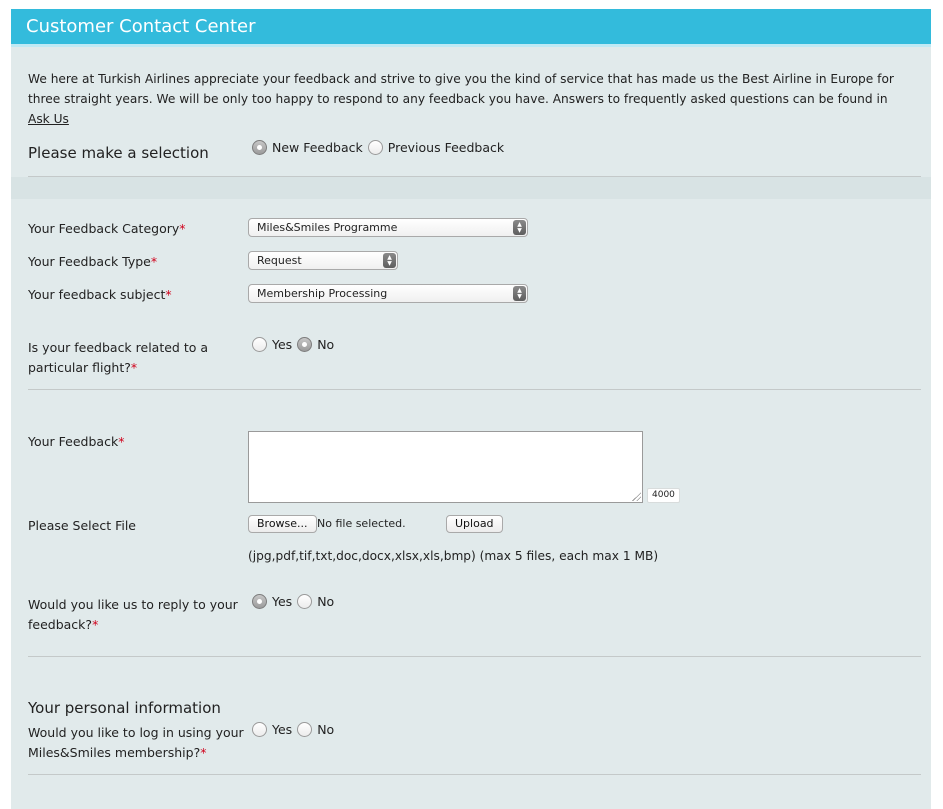 The width and height of the screenshot is (943, 809). Describe the element at coordinates (305, 729) in the screenshot. I see `login-no-radio` at that location.